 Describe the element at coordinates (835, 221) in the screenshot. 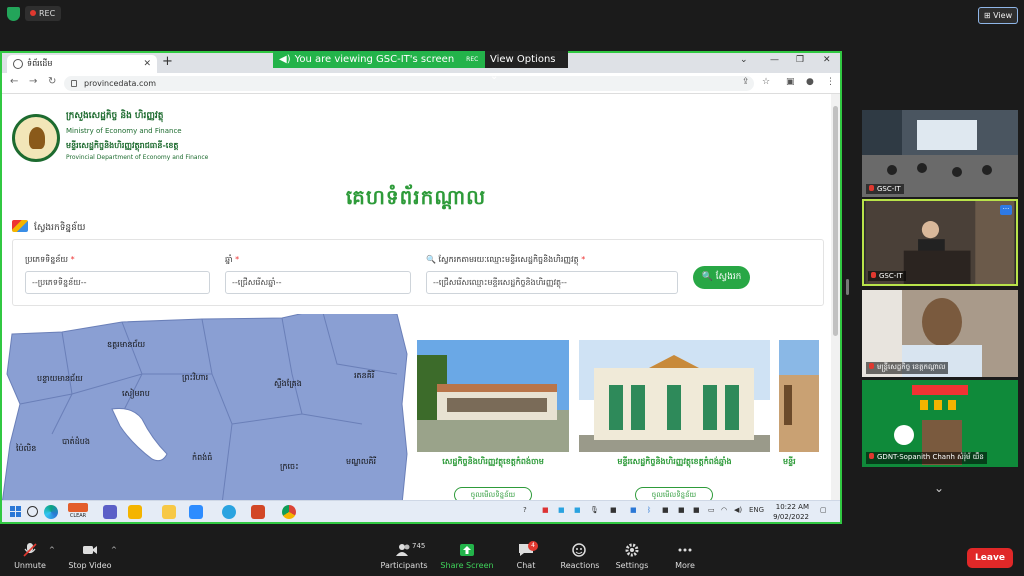

I see `scrollbar-thumb` at that location.